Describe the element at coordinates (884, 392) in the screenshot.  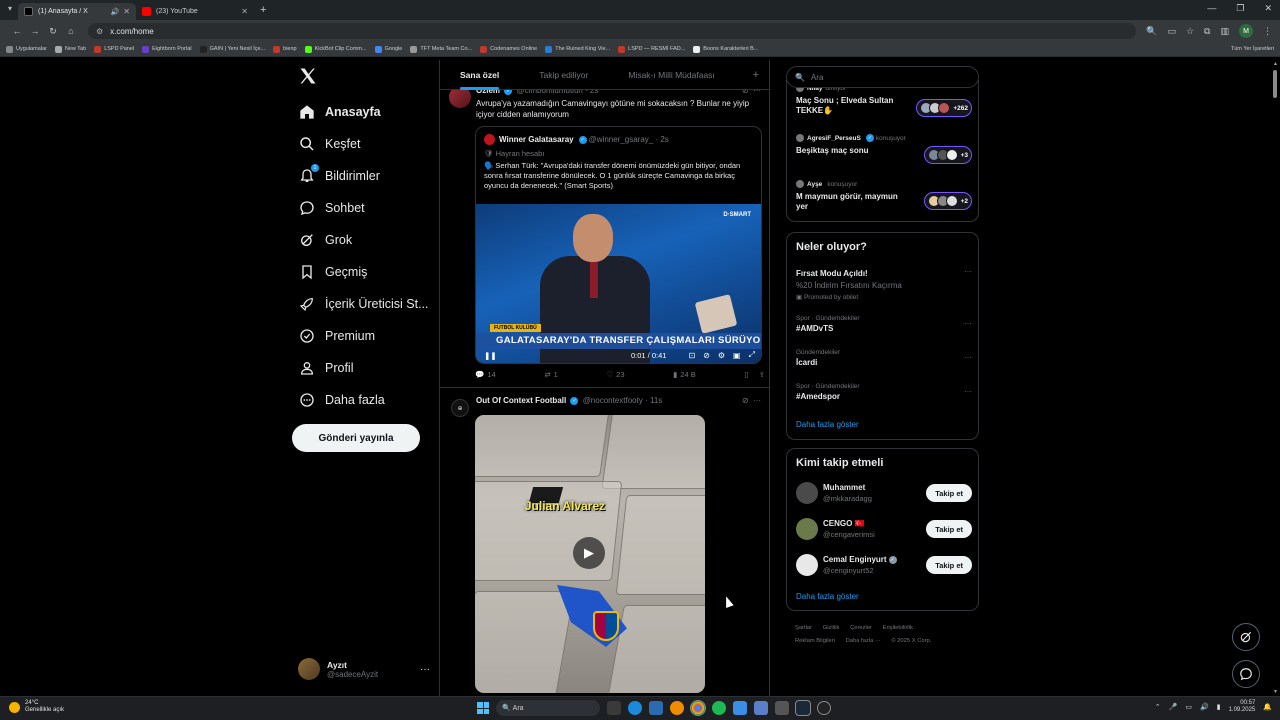
I see `trend-item: Spor · Gündemdekiler #Amedspor ···` at that location.